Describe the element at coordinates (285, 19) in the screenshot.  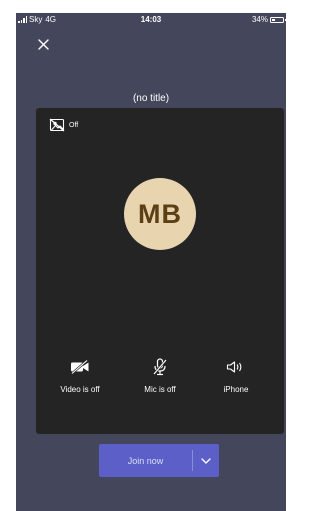
I see `battery-tip` at that location.